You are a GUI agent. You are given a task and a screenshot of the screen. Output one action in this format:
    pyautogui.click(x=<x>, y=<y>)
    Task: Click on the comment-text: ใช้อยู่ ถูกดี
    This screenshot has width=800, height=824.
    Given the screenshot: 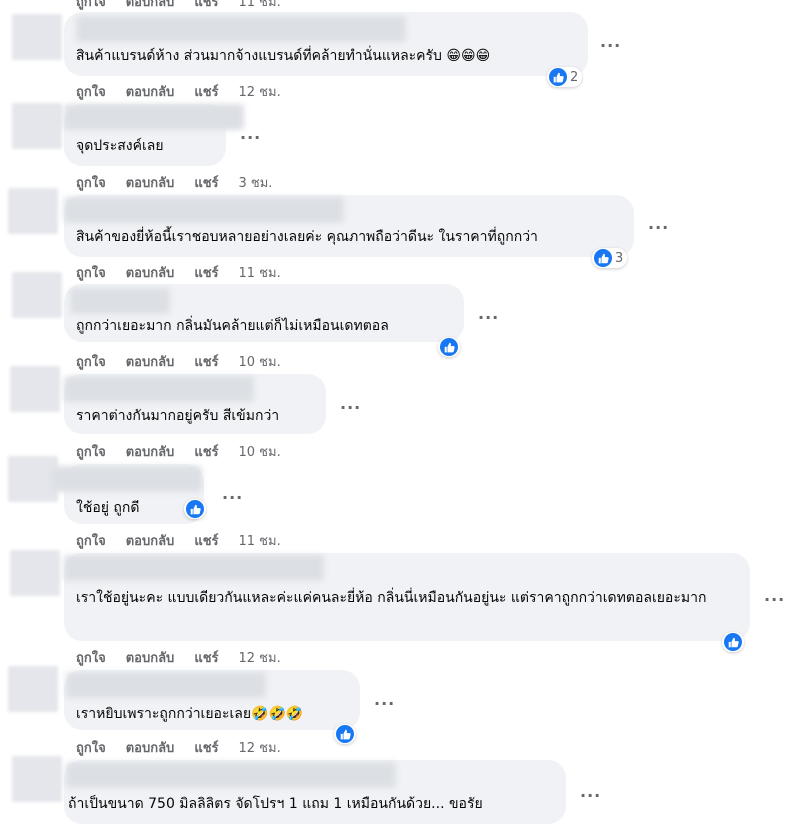 What is the action you would take?
    pyautogui.click(x=108, y=508)
    